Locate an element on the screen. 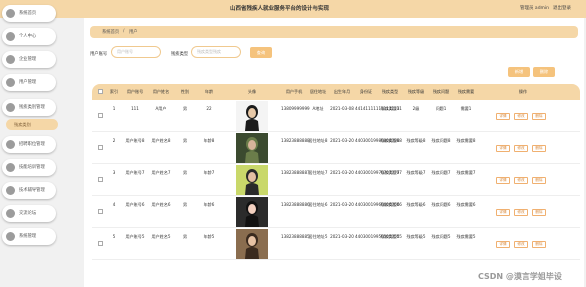  account-label: 用户账号 is located at coordinates (99, 54).